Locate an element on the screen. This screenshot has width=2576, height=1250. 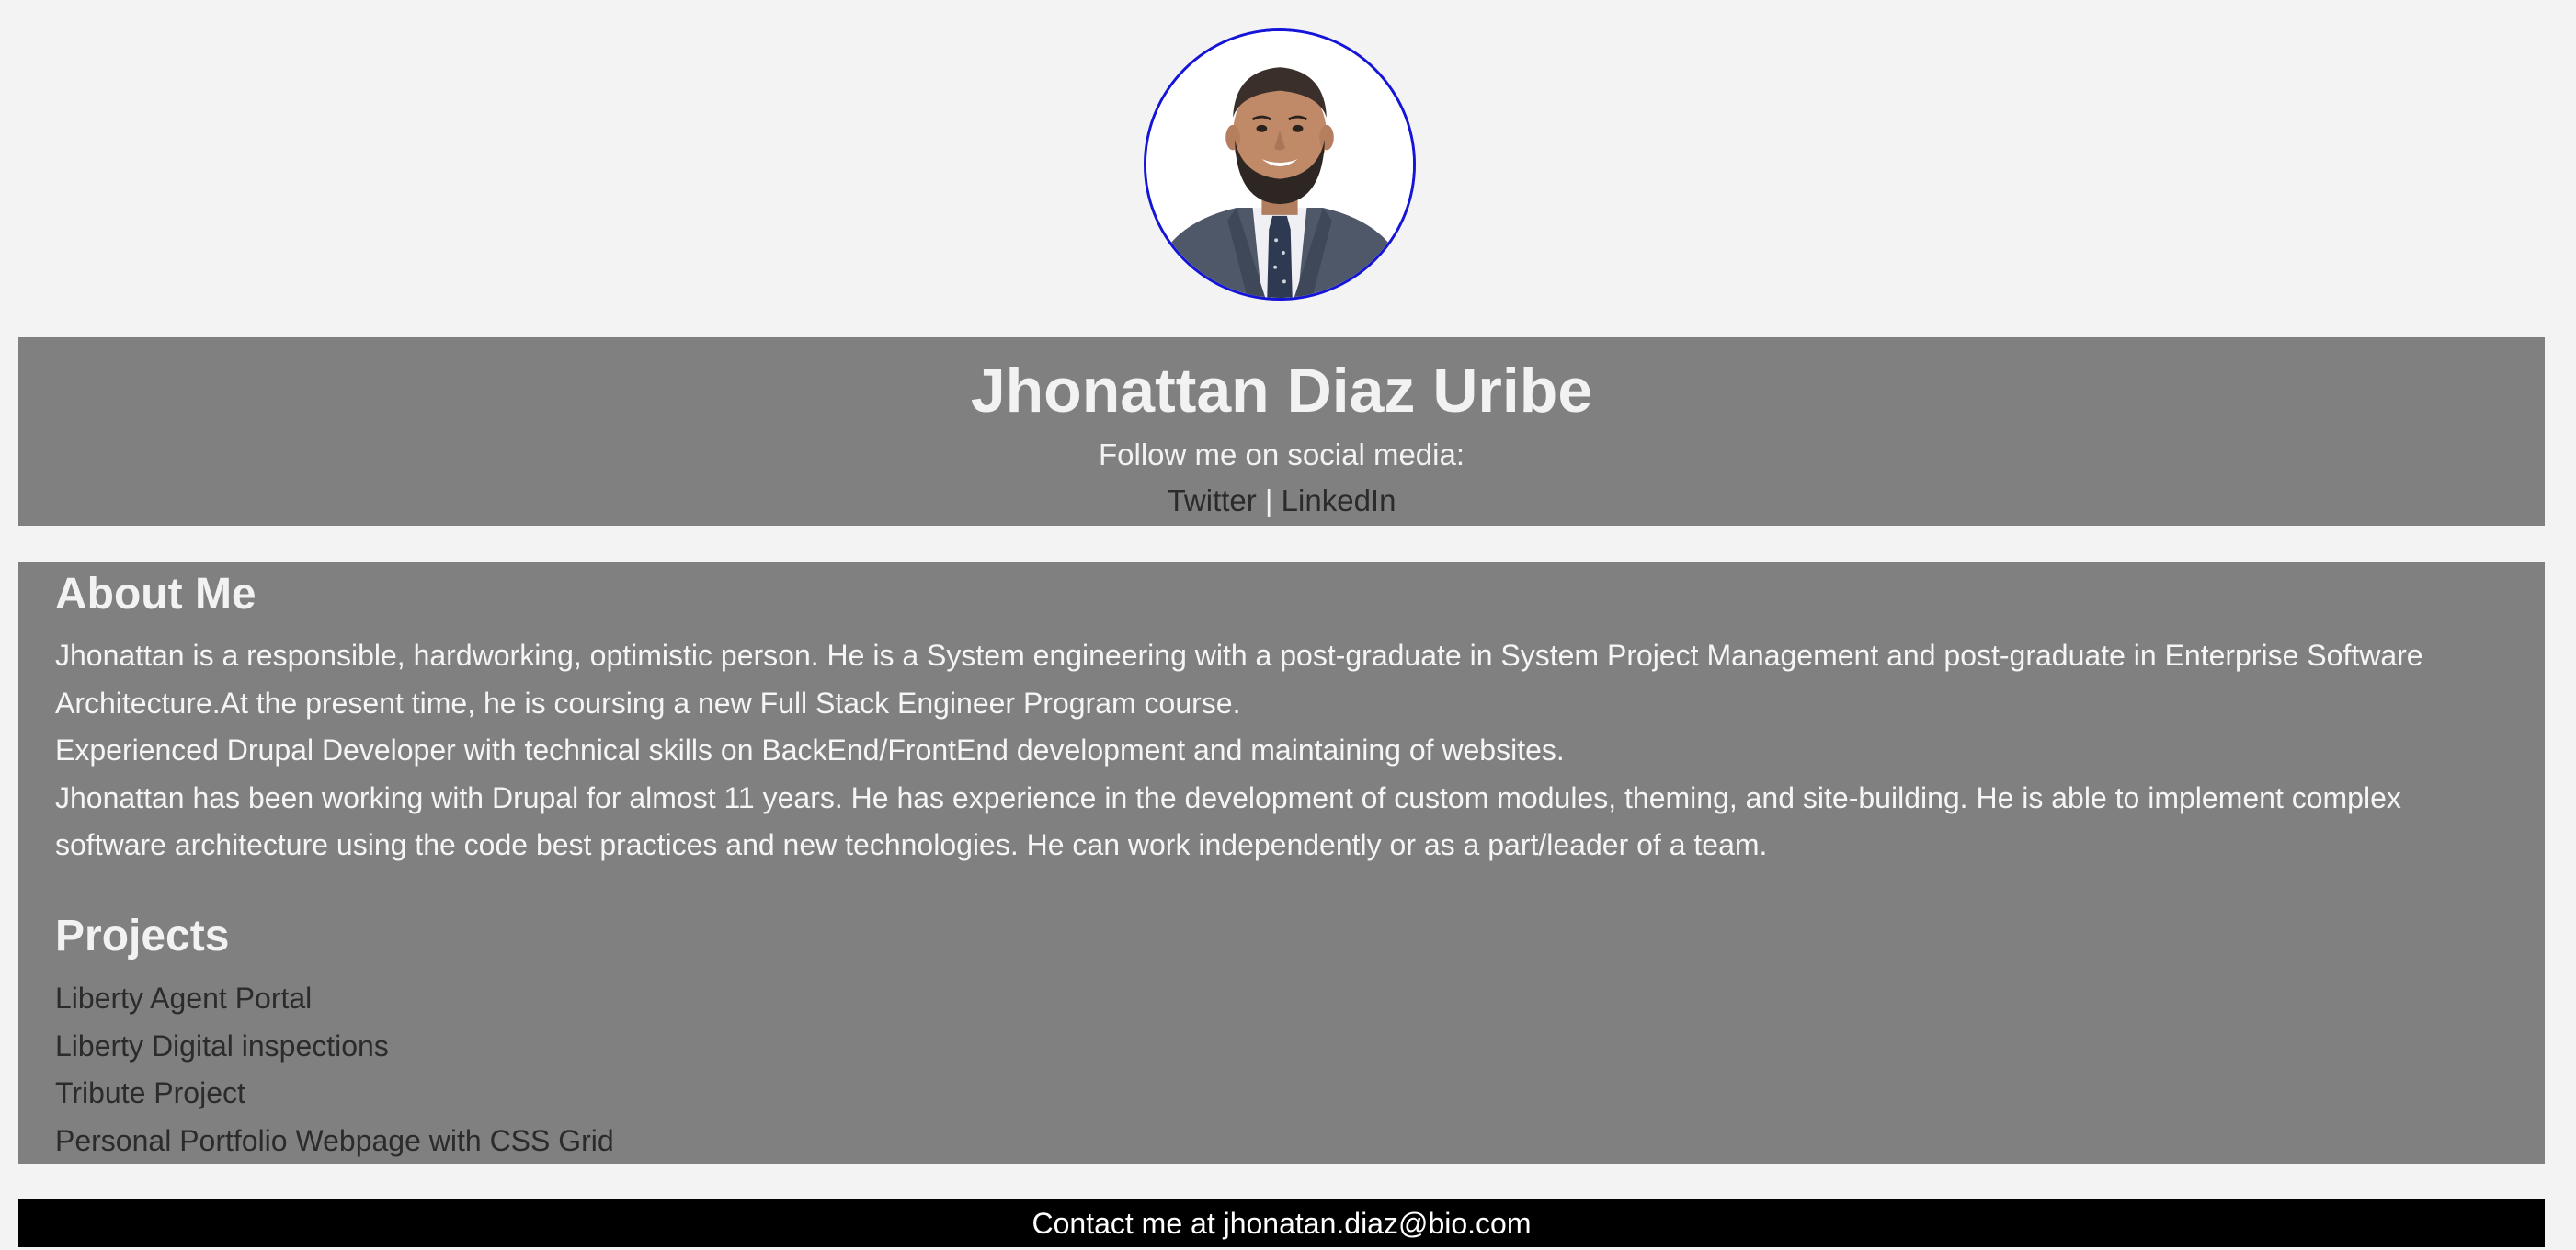
project-link: Personal Portfolio Webpage with CSS Grid is located at coordinates (334, 1140).